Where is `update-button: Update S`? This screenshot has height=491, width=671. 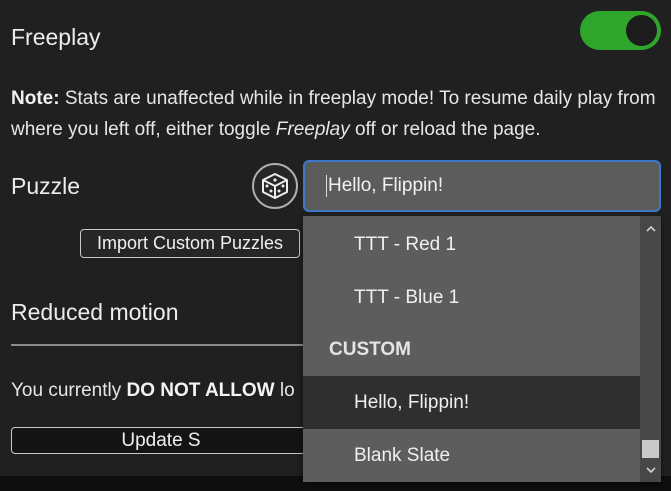
update-button: Update S is located at coordinates (161, 440).